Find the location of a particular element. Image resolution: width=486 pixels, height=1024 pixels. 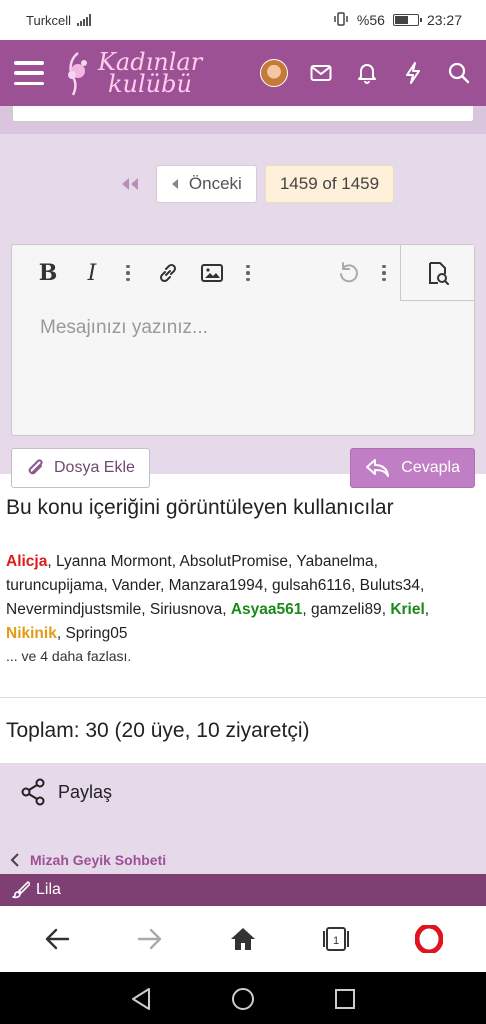

style-label: Lila is located at coordinates (48, 889).